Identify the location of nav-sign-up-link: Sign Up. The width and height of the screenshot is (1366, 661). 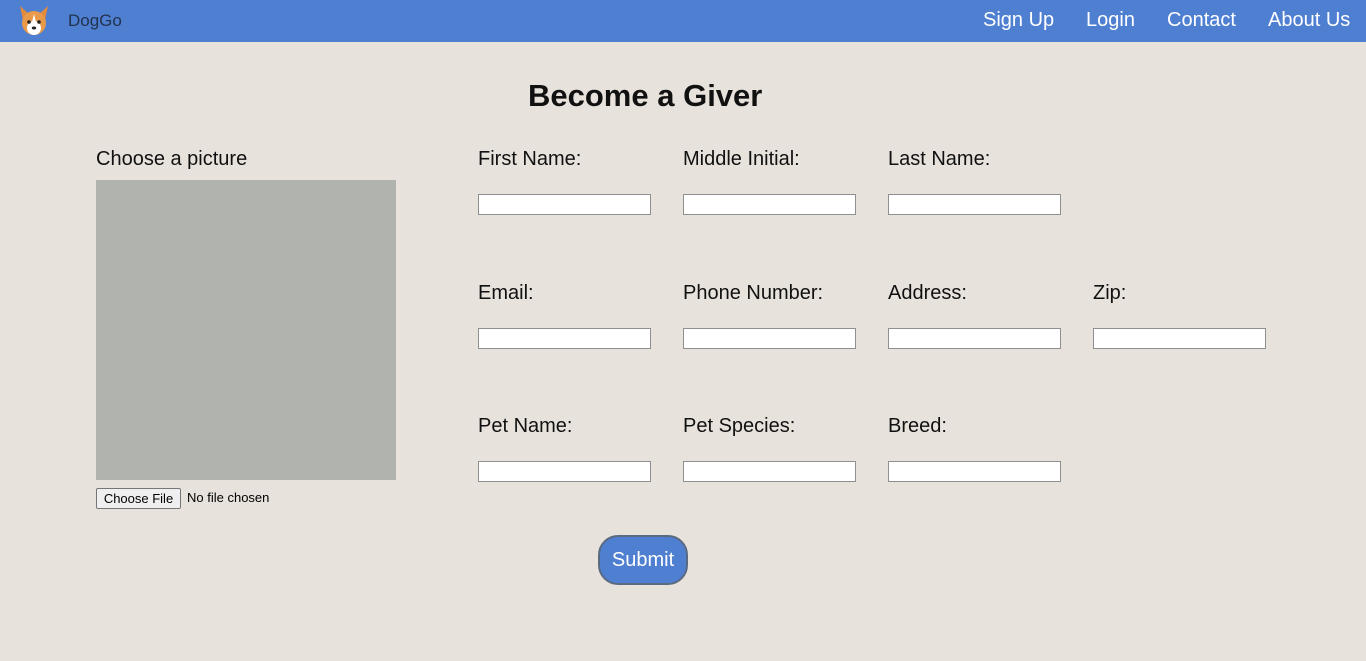
(1018, 20).